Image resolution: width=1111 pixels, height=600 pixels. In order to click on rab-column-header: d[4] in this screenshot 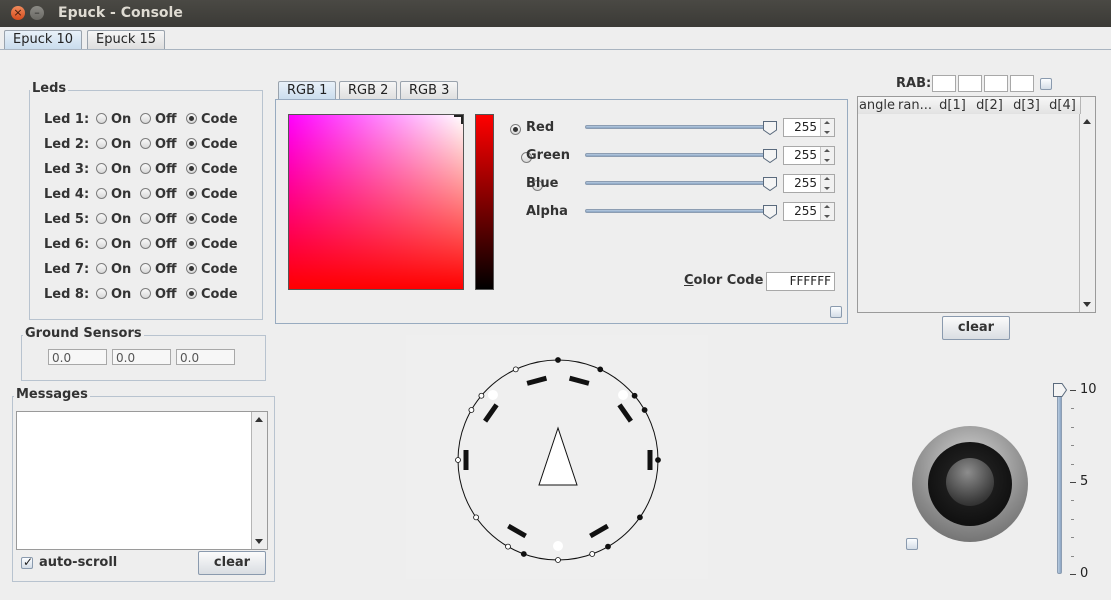, I will do `click(1063, 105)`.